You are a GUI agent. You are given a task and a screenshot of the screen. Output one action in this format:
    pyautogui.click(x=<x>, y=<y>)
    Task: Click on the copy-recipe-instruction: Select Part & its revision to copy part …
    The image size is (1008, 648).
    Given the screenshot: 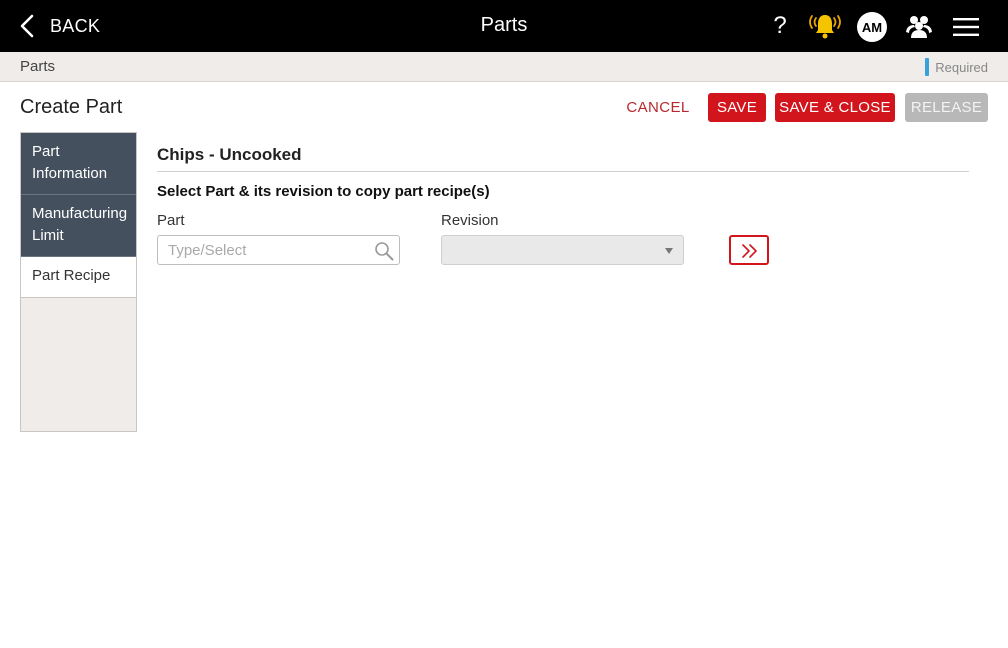 What is the action you would take?
    pyautogui.click(x=323, y=191)
    